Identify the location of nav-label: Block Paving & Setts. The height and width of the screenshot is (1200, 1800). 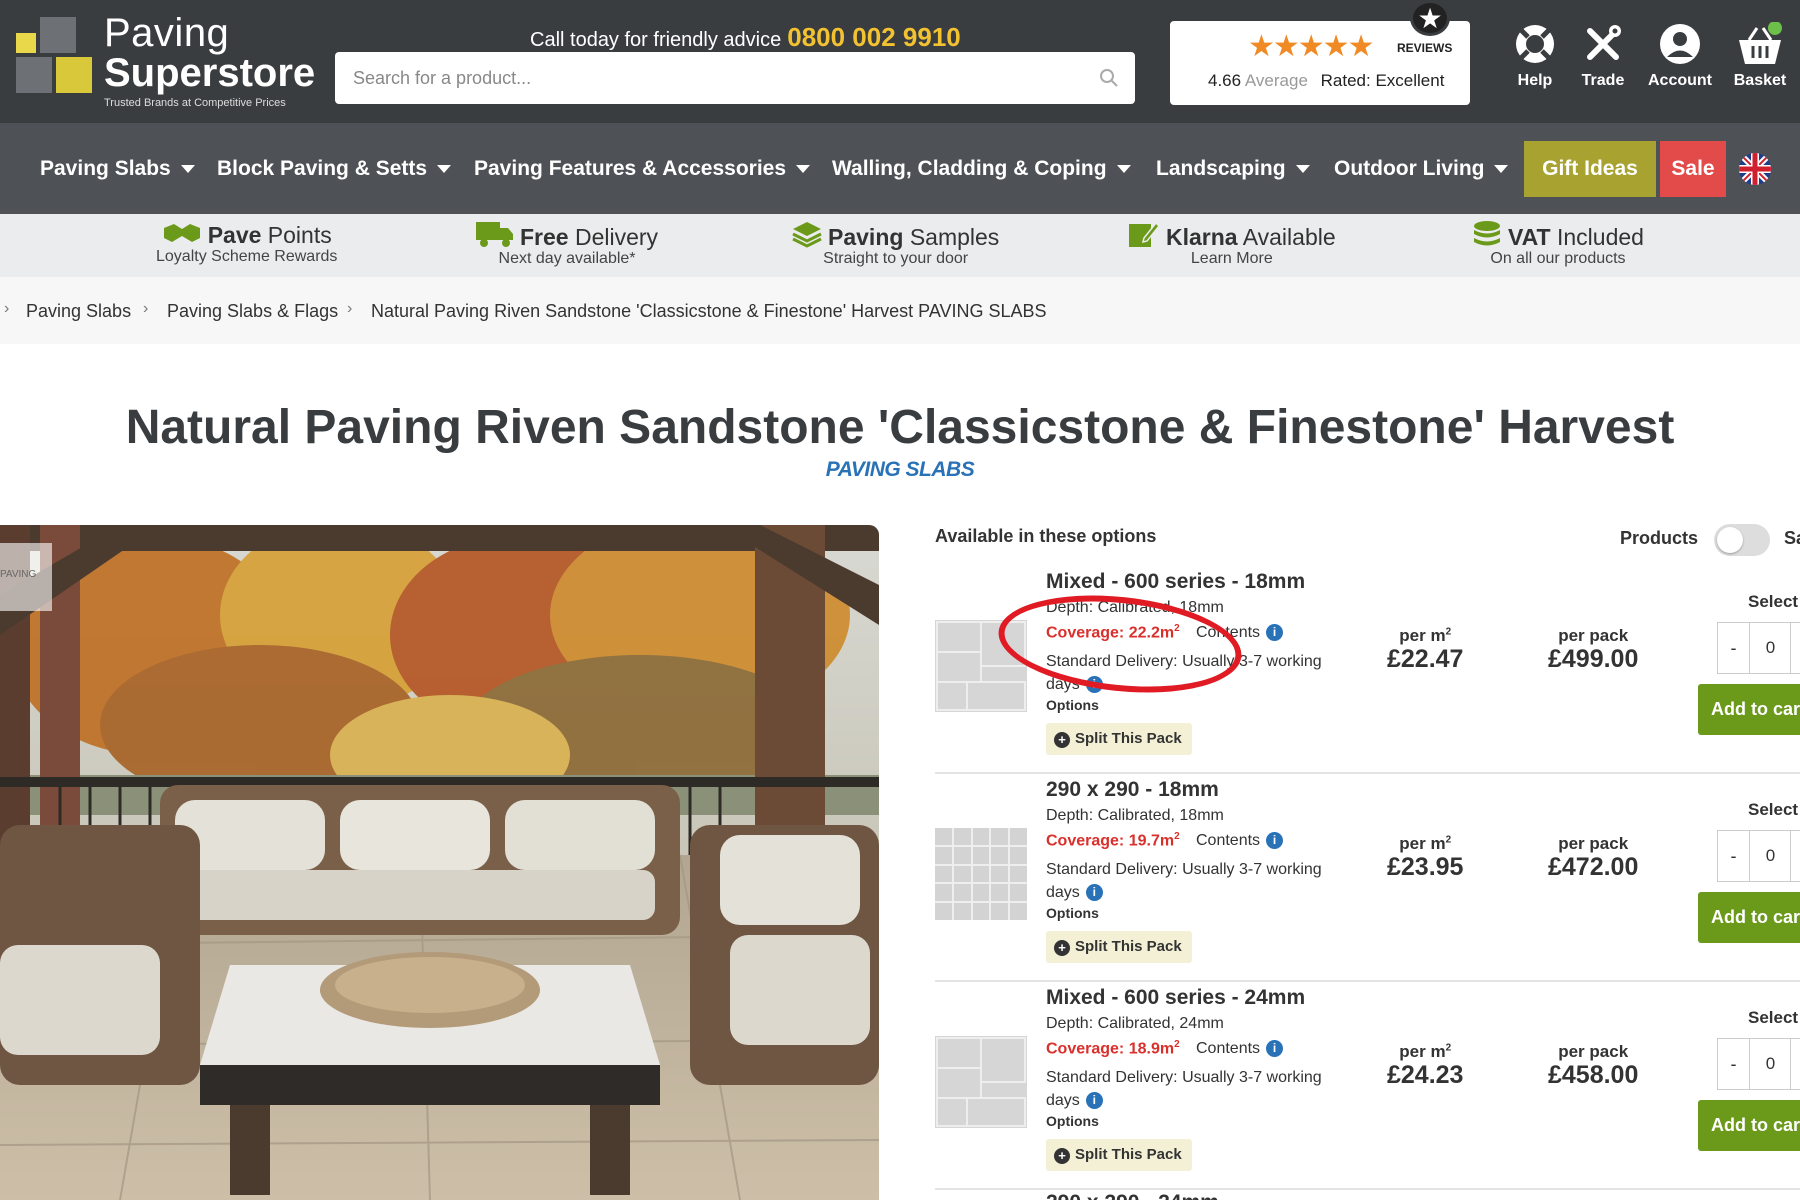
(322, 168).